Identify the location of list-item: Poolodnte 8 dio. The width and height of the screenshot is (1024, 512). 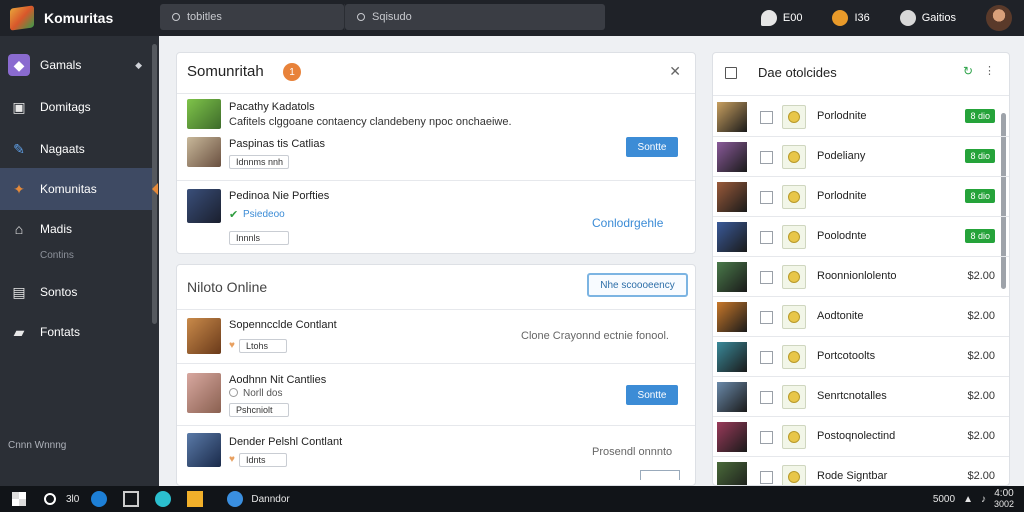
(861, 237).